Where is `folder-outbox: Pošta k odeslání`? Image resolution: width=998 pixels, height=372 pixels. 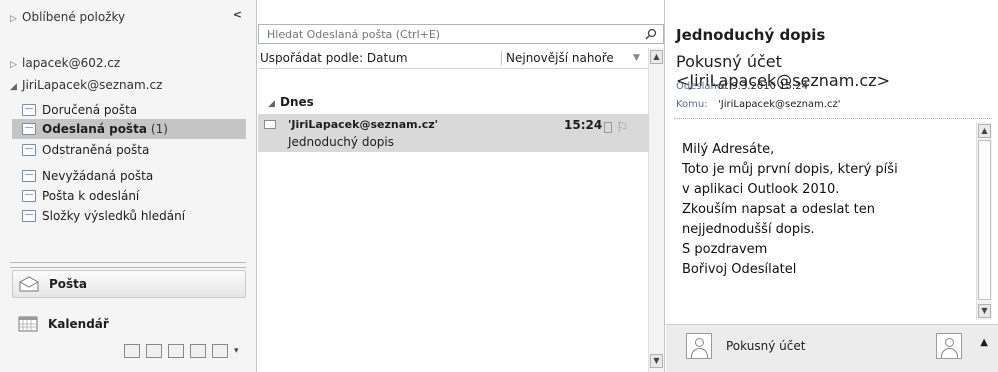
folder-outbox: Pošta k odeslání is located at coordinates (134, 196).